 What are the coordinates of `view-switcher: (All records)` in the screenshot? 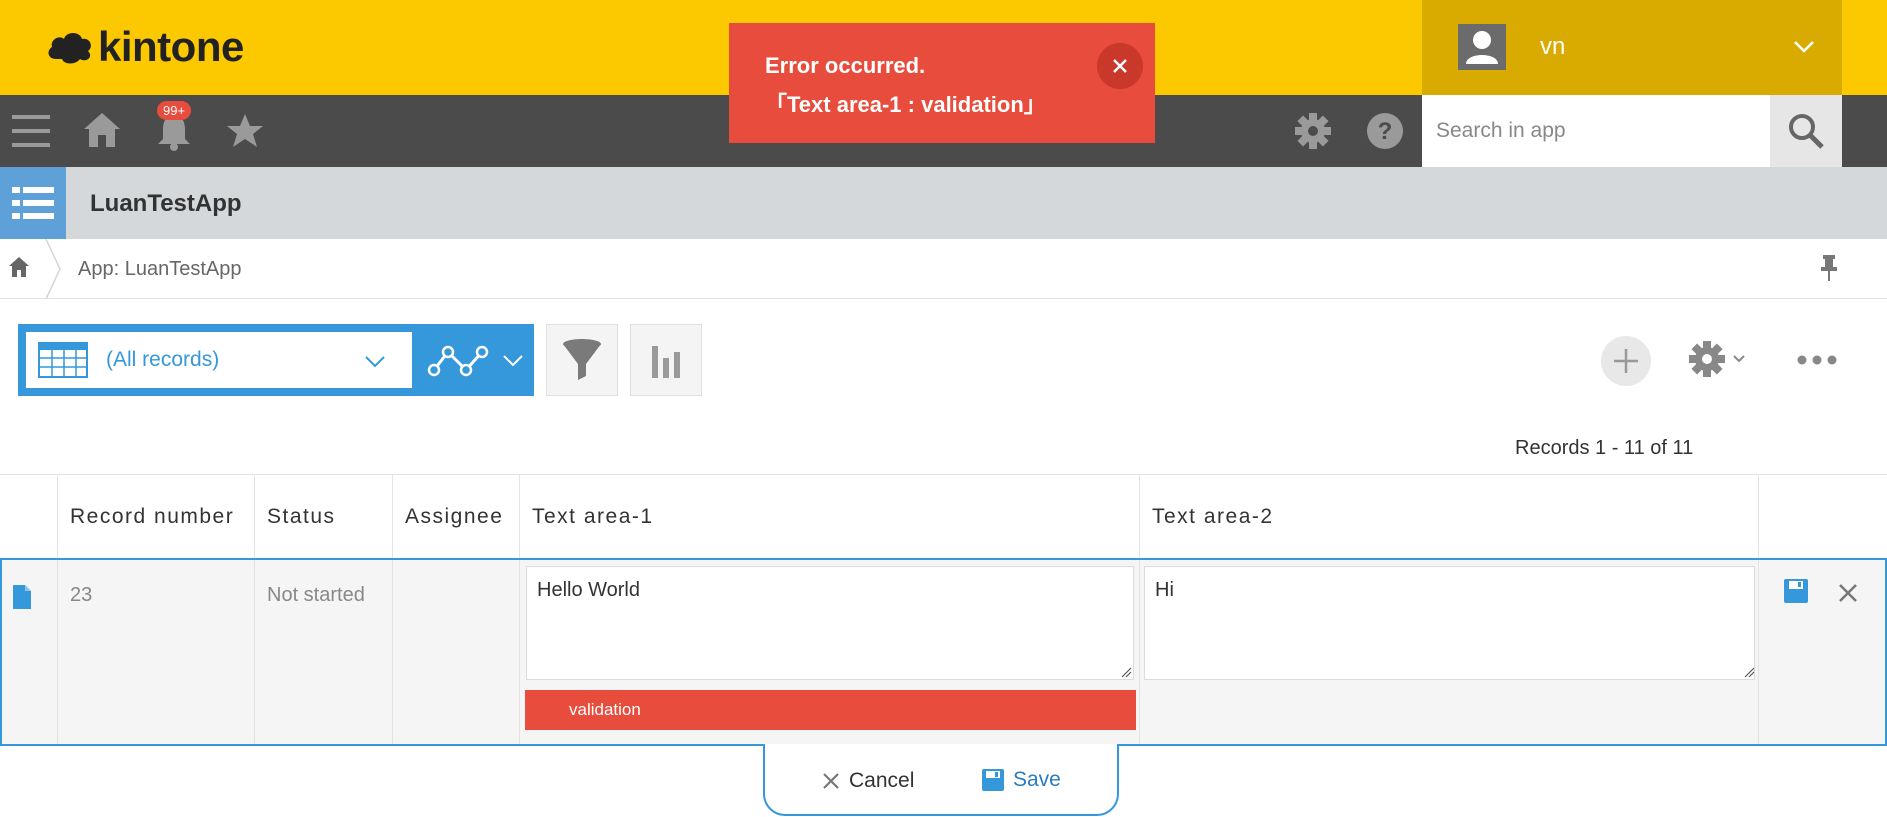 It's located at (276, 360).